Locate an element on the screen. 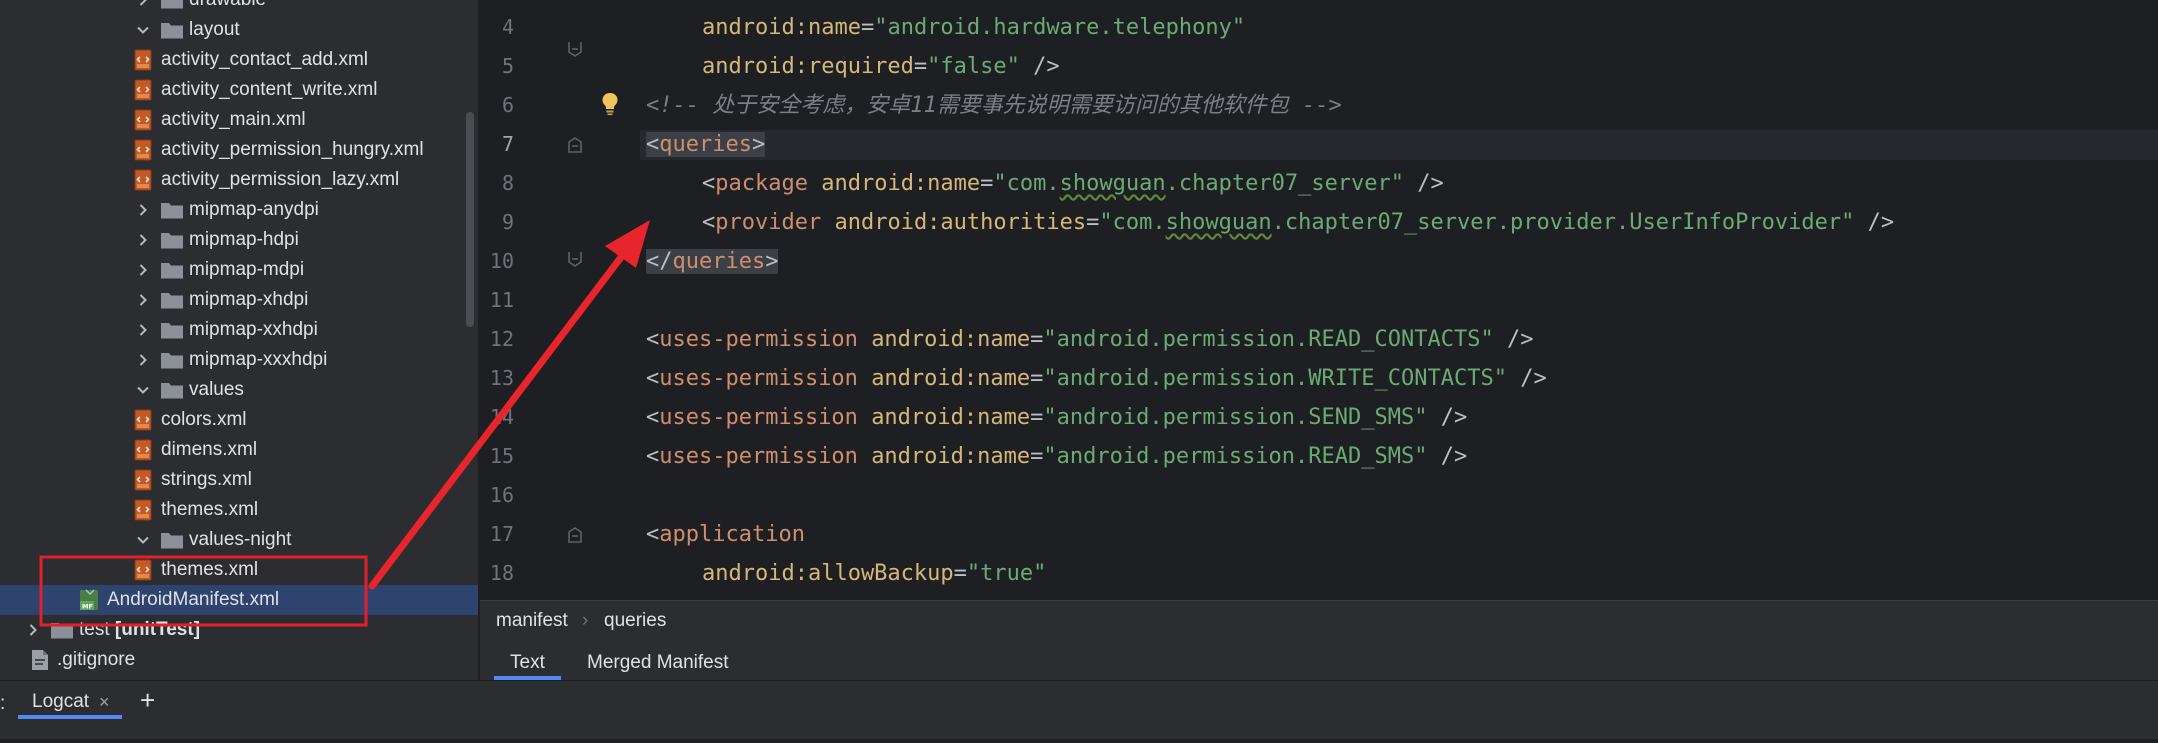  tree-item-label: mipmap-anydpi is located at coordinates (254, 209).